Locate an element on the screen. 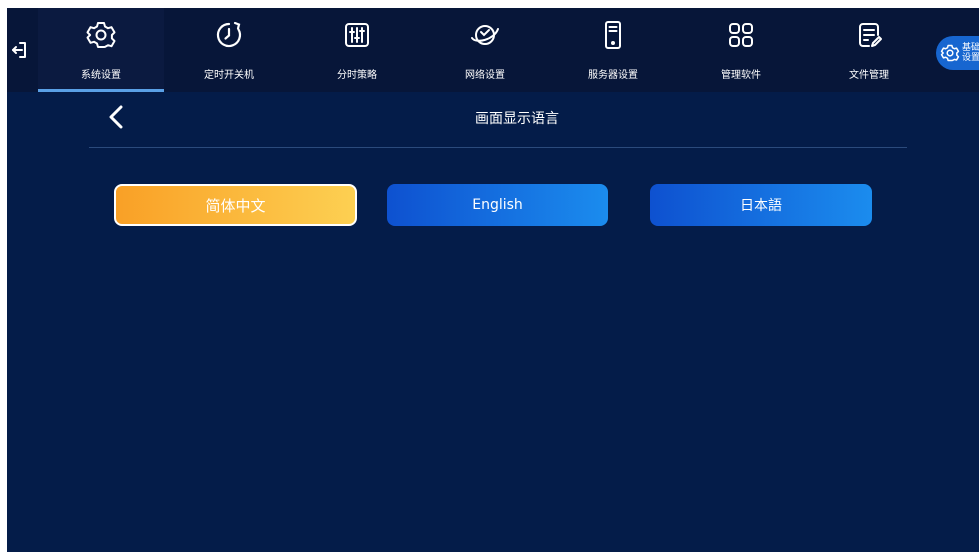 The image size is (979, 556). nav-item-network-settings: 网络设置 is located at coordinates (485, 50).